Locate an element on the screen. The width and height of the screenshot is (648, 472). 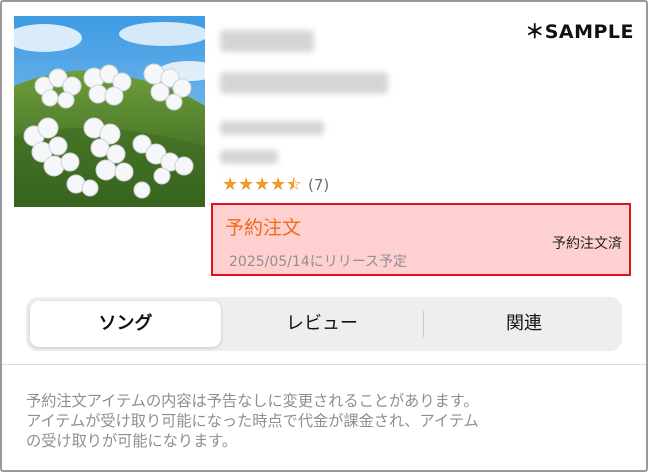
tab-reviews: レビュー is located at coordinates (322, 324).